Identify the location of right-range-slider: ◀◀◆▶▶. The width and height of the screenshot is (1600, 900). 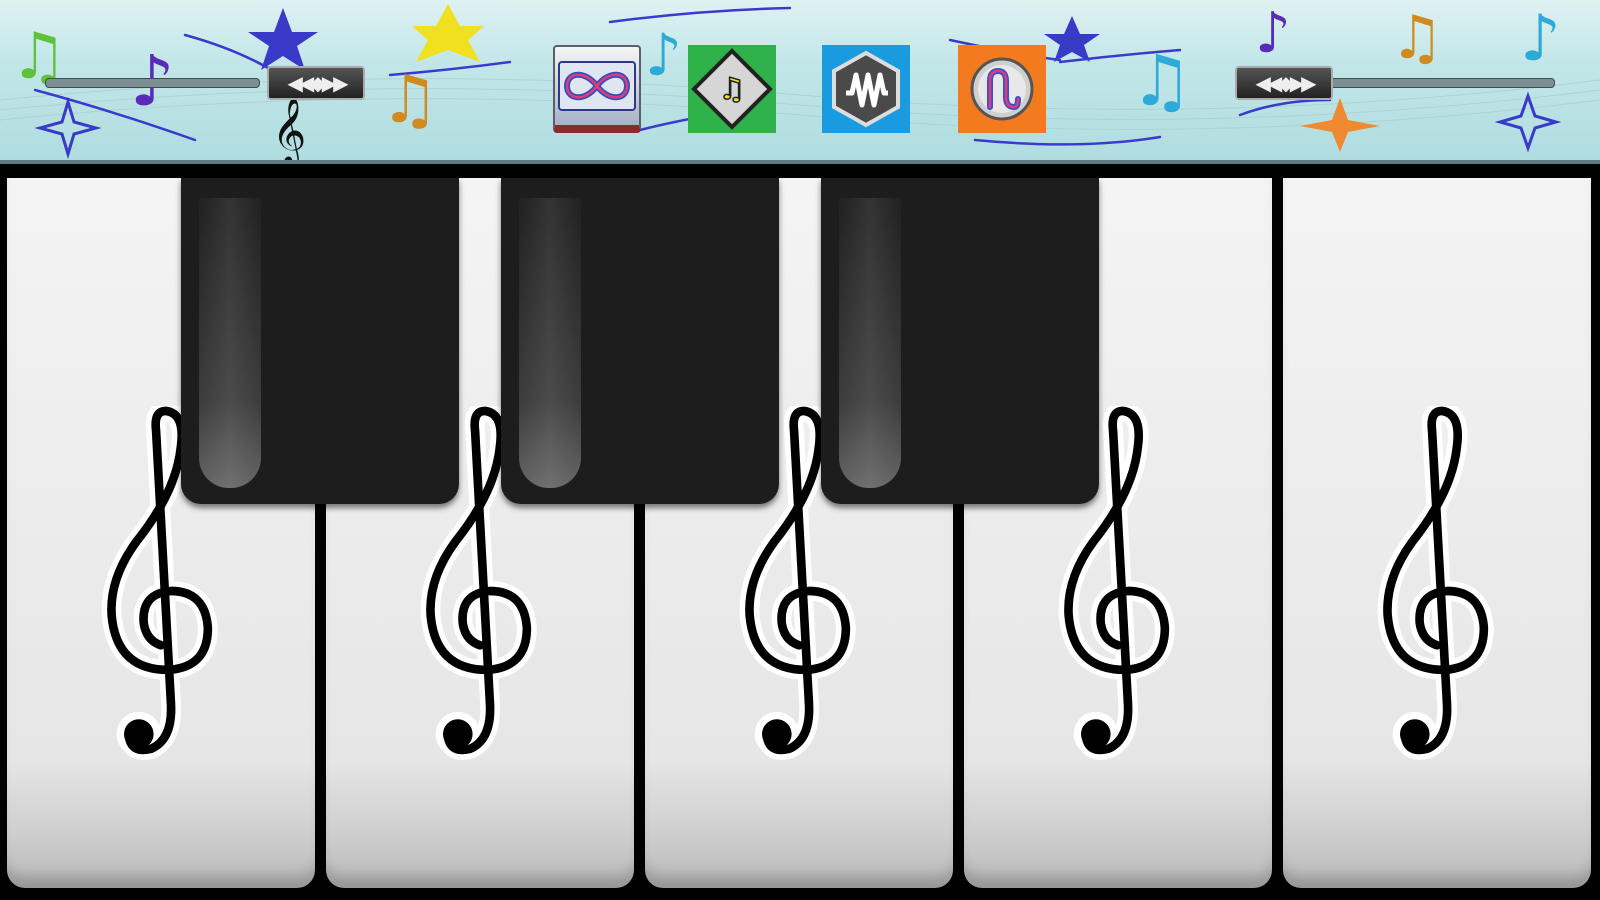
(1395, 84).